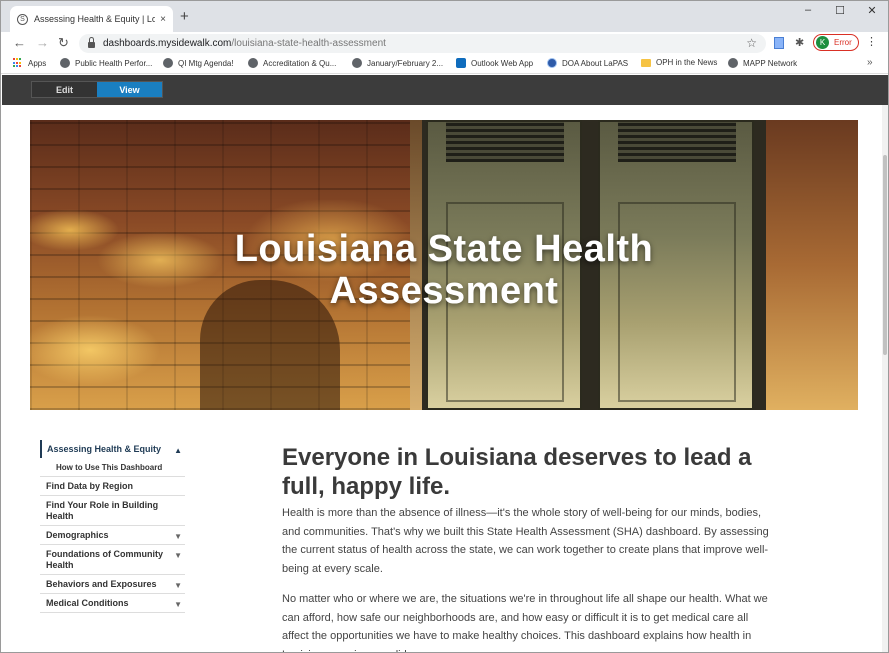 This screenshot has width=889, height=653. What do you see at coordinates (461, 63) in the screenshot?
I see `outlook-icon` at bounding box center [461, 63].